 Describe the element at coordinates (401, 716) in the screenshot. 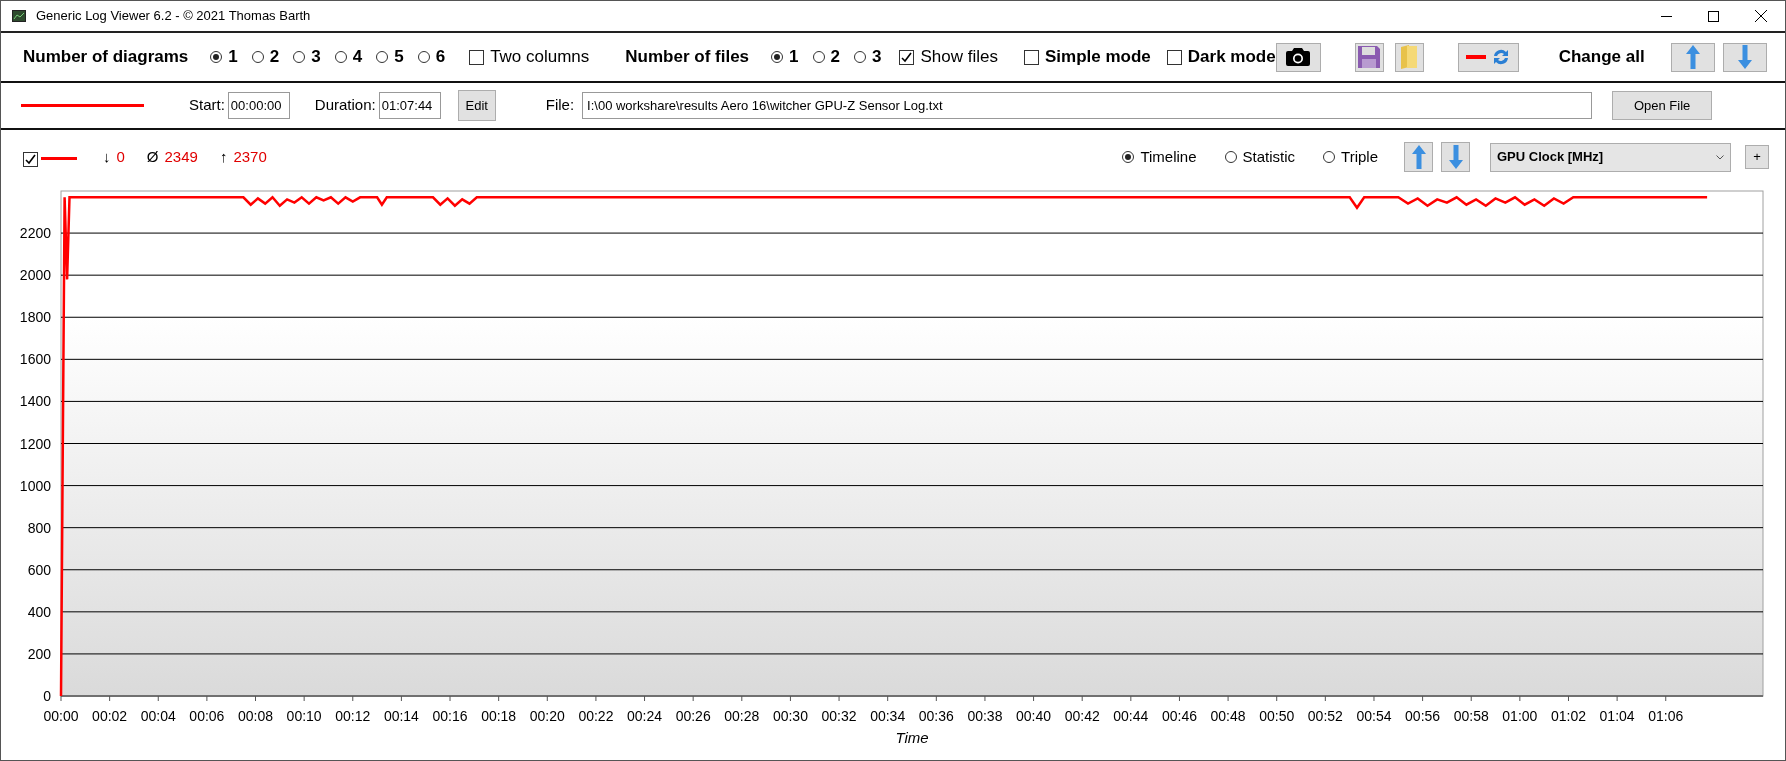

I see `axis-tick-label: 00:14` at that location.